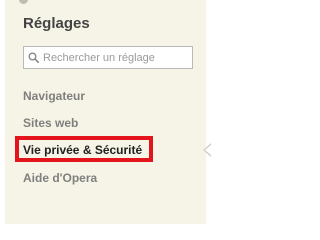 The image size is (320, 240). What do you see at coordinates (56, 23) in the screenshot?
I see `page-title: Réglages` at bounding box center [56, 23].